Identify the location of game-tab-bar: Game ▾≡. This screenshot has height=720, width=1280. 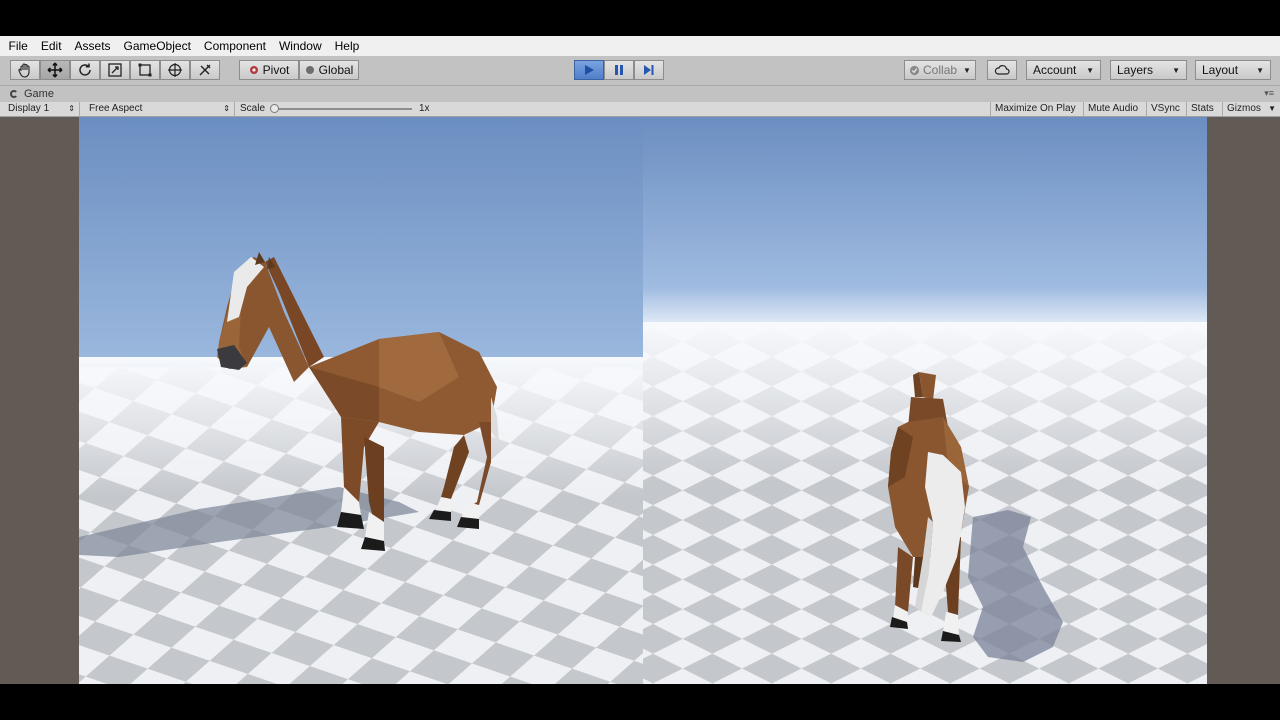
(640, 94).